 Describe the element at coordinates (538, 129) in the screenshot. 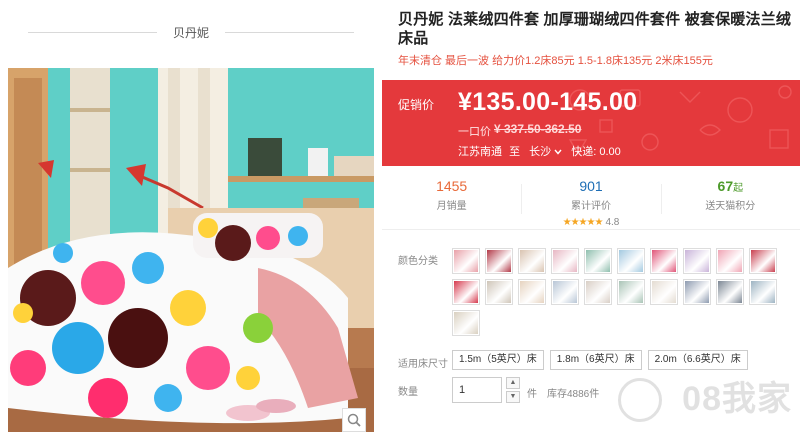

I see `original-price: ¥ 337.50-362.50` at that location.